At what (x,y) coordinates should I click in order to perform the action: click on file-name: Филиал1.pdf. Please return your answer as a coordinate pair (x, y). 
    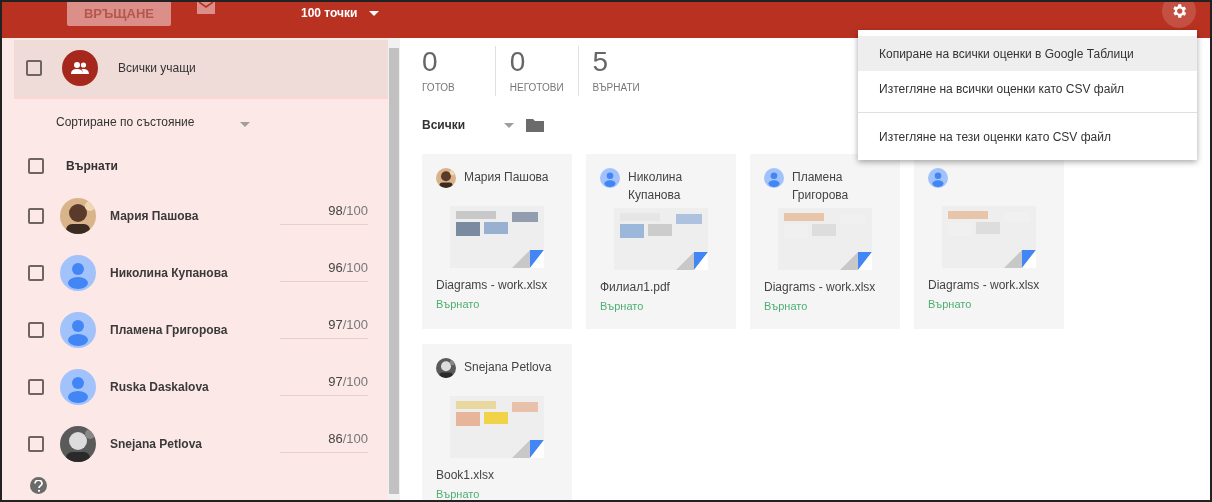
    Looking at the image, I should click on (661, 287).